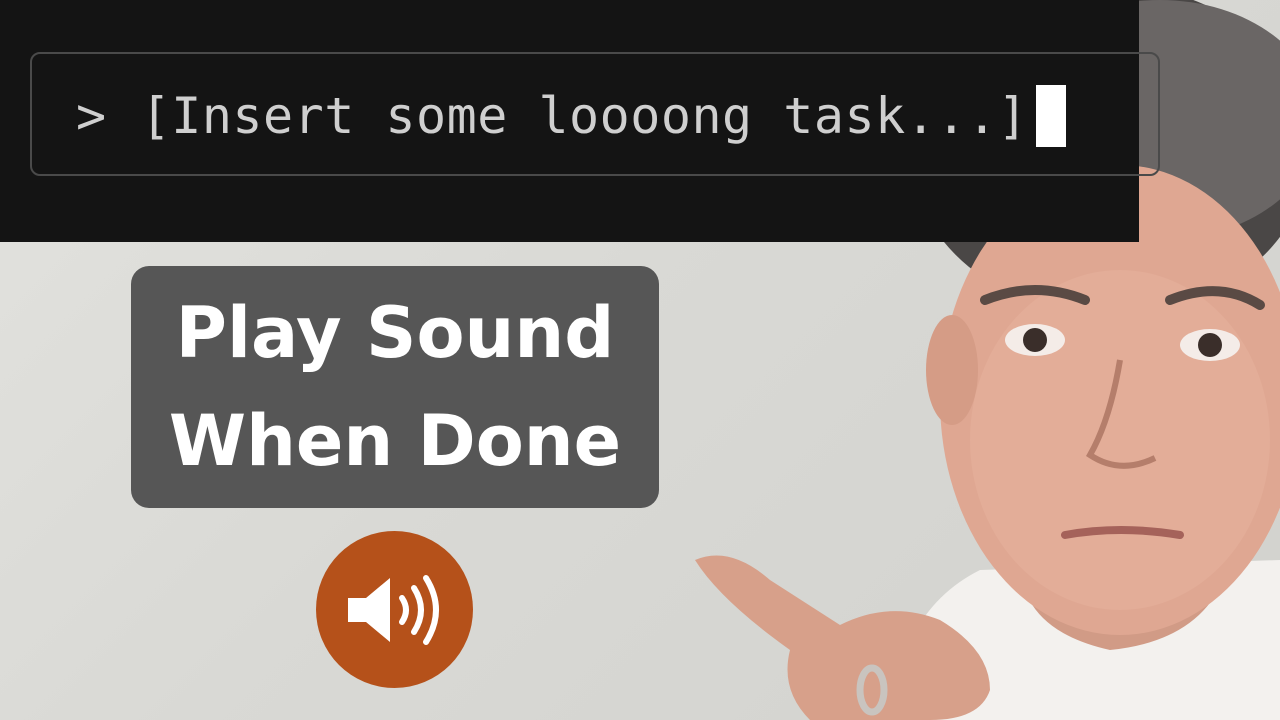 The height and width of the screenshot is (720, 1280). What do you see at coordinates (952, 370) in the screenshot?
I see `ear-shape` at bounding box center [952, 370].